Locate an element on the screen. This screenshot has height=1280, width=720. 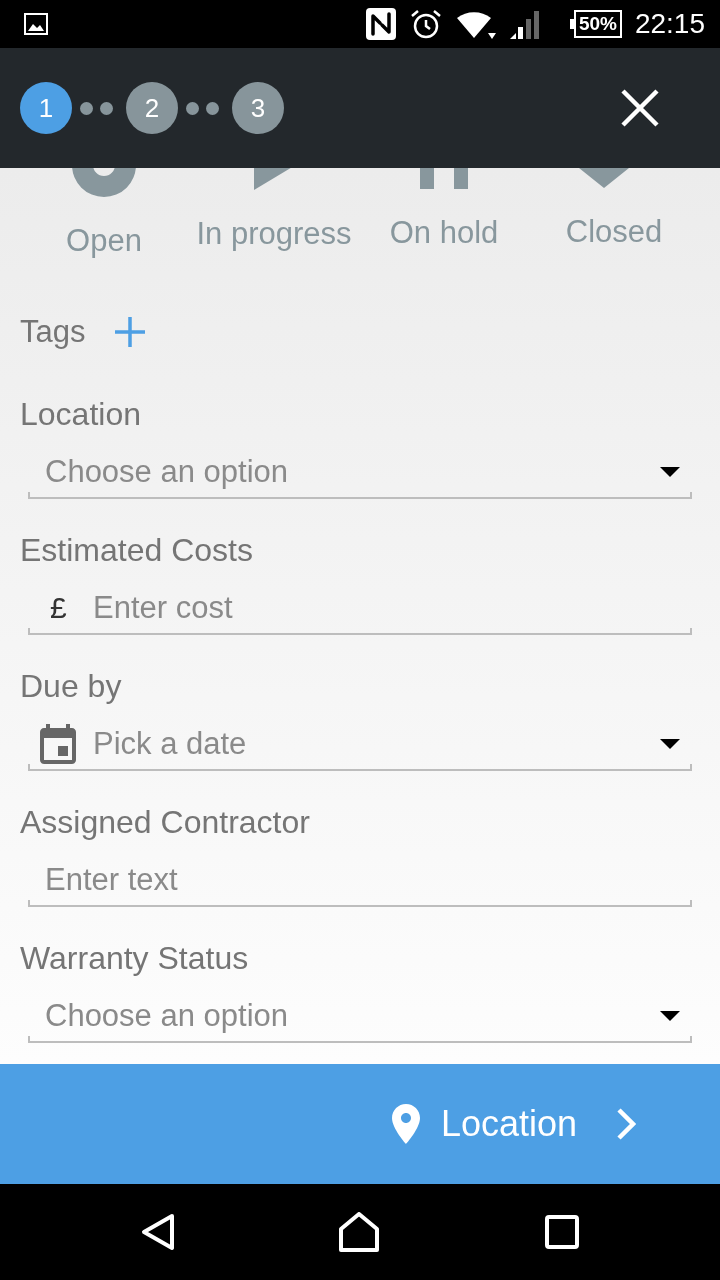
home-button is located at coordinates (359, 1232).